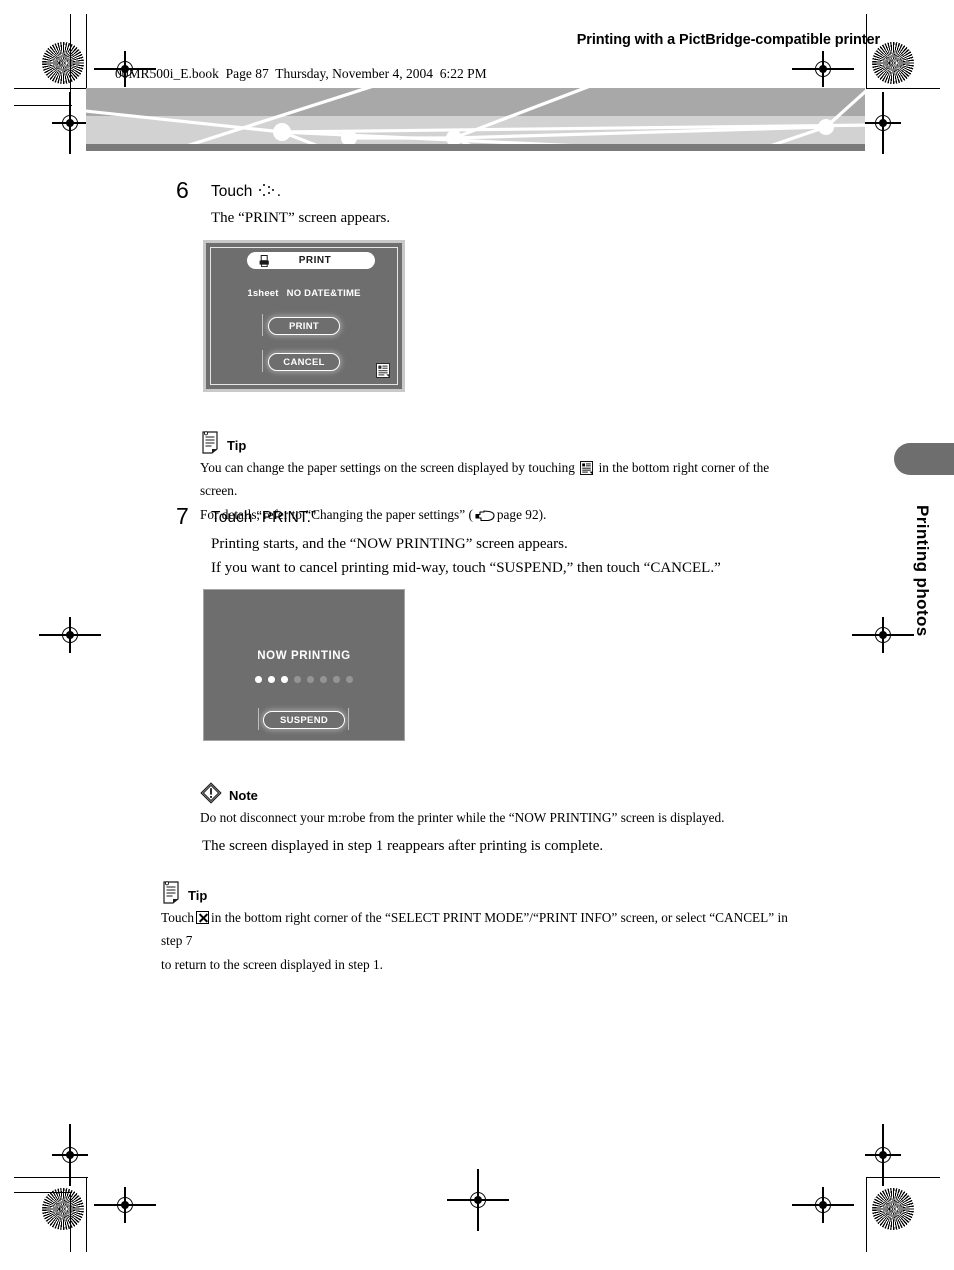 Image resolution: width=954 pixels, height=1270 pixels. Describe the element at coordinates (503, 191) in the screenshot. I see `step-6-heading: Touch .` at that location.